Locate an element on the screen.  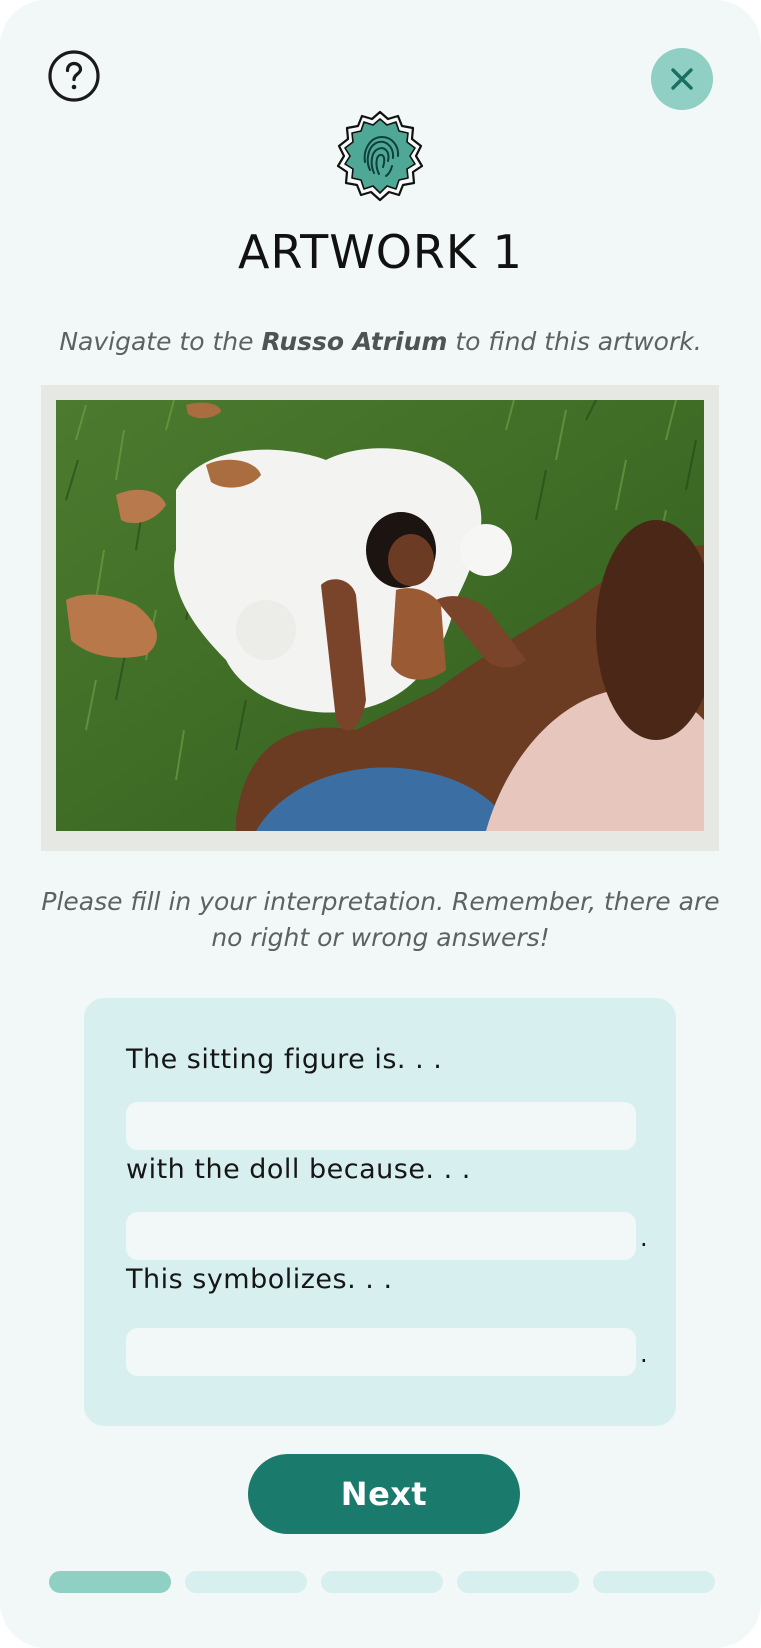
field-label-symbolizes: This symbolizes. . . is located at coordinates (259, 1279).